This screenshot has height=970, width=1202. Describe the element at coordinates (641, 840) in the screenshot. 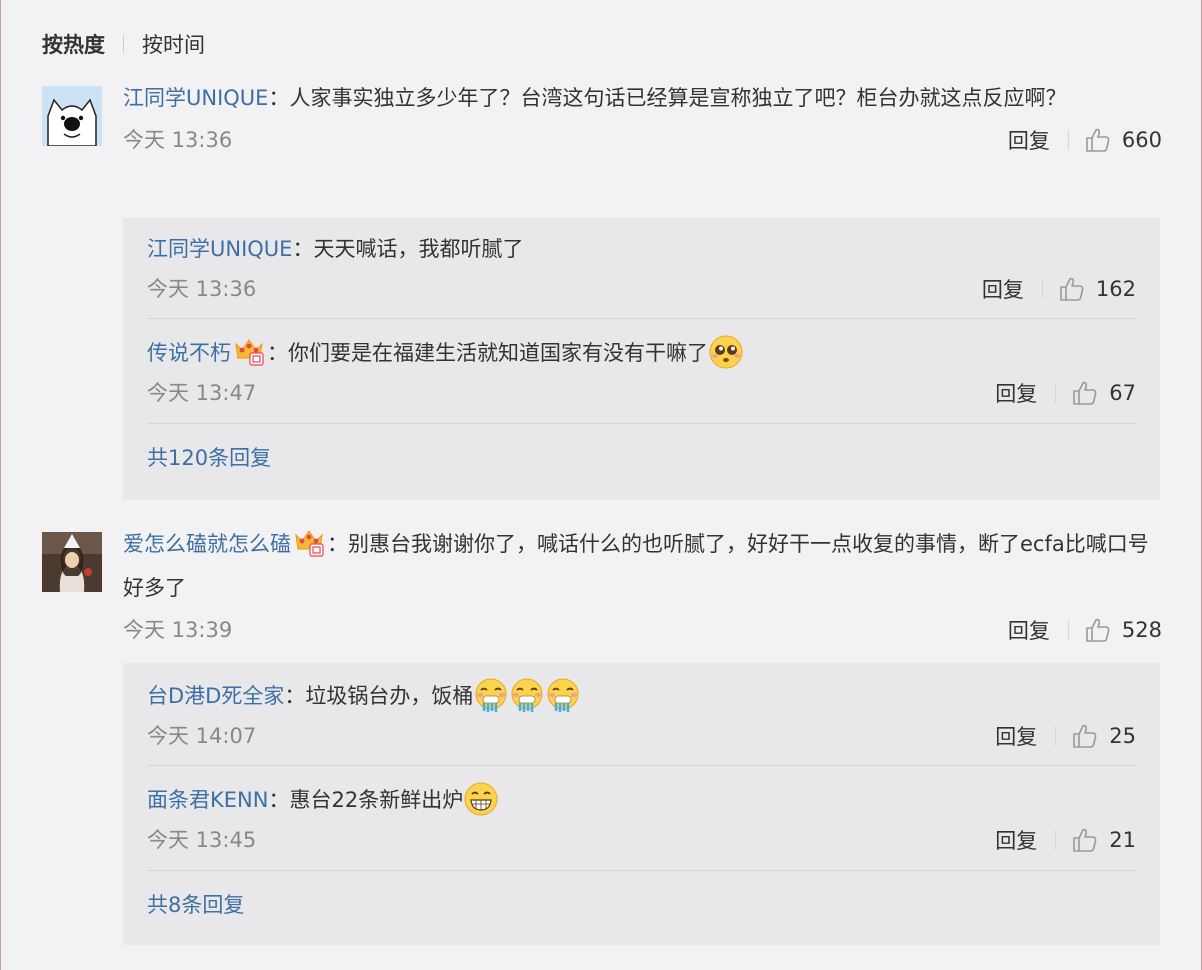

I see `reply-meta: 今天 13:45 回复 21` at that location.